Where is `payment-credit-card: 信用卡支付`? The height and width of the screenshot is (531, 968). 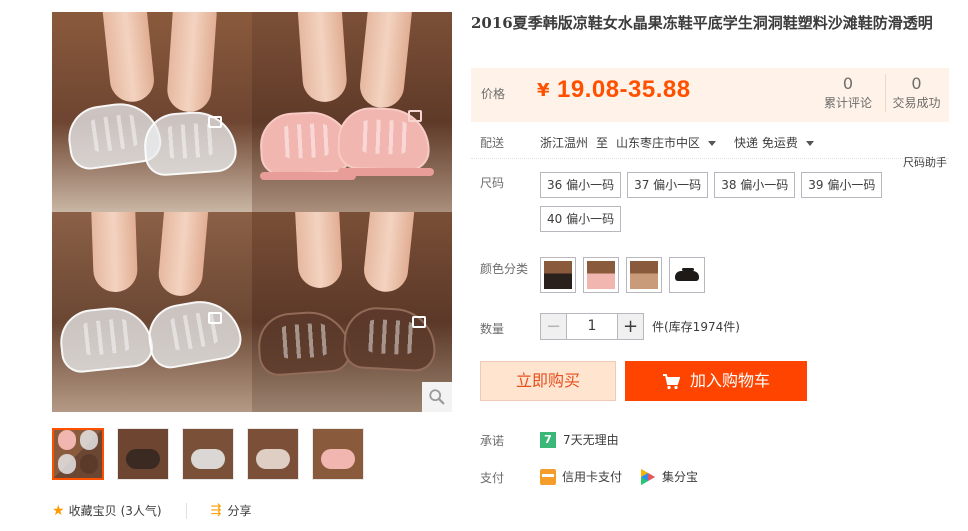
payment-credit-card: 信用卡支付 is located at coordinates (592, 476).